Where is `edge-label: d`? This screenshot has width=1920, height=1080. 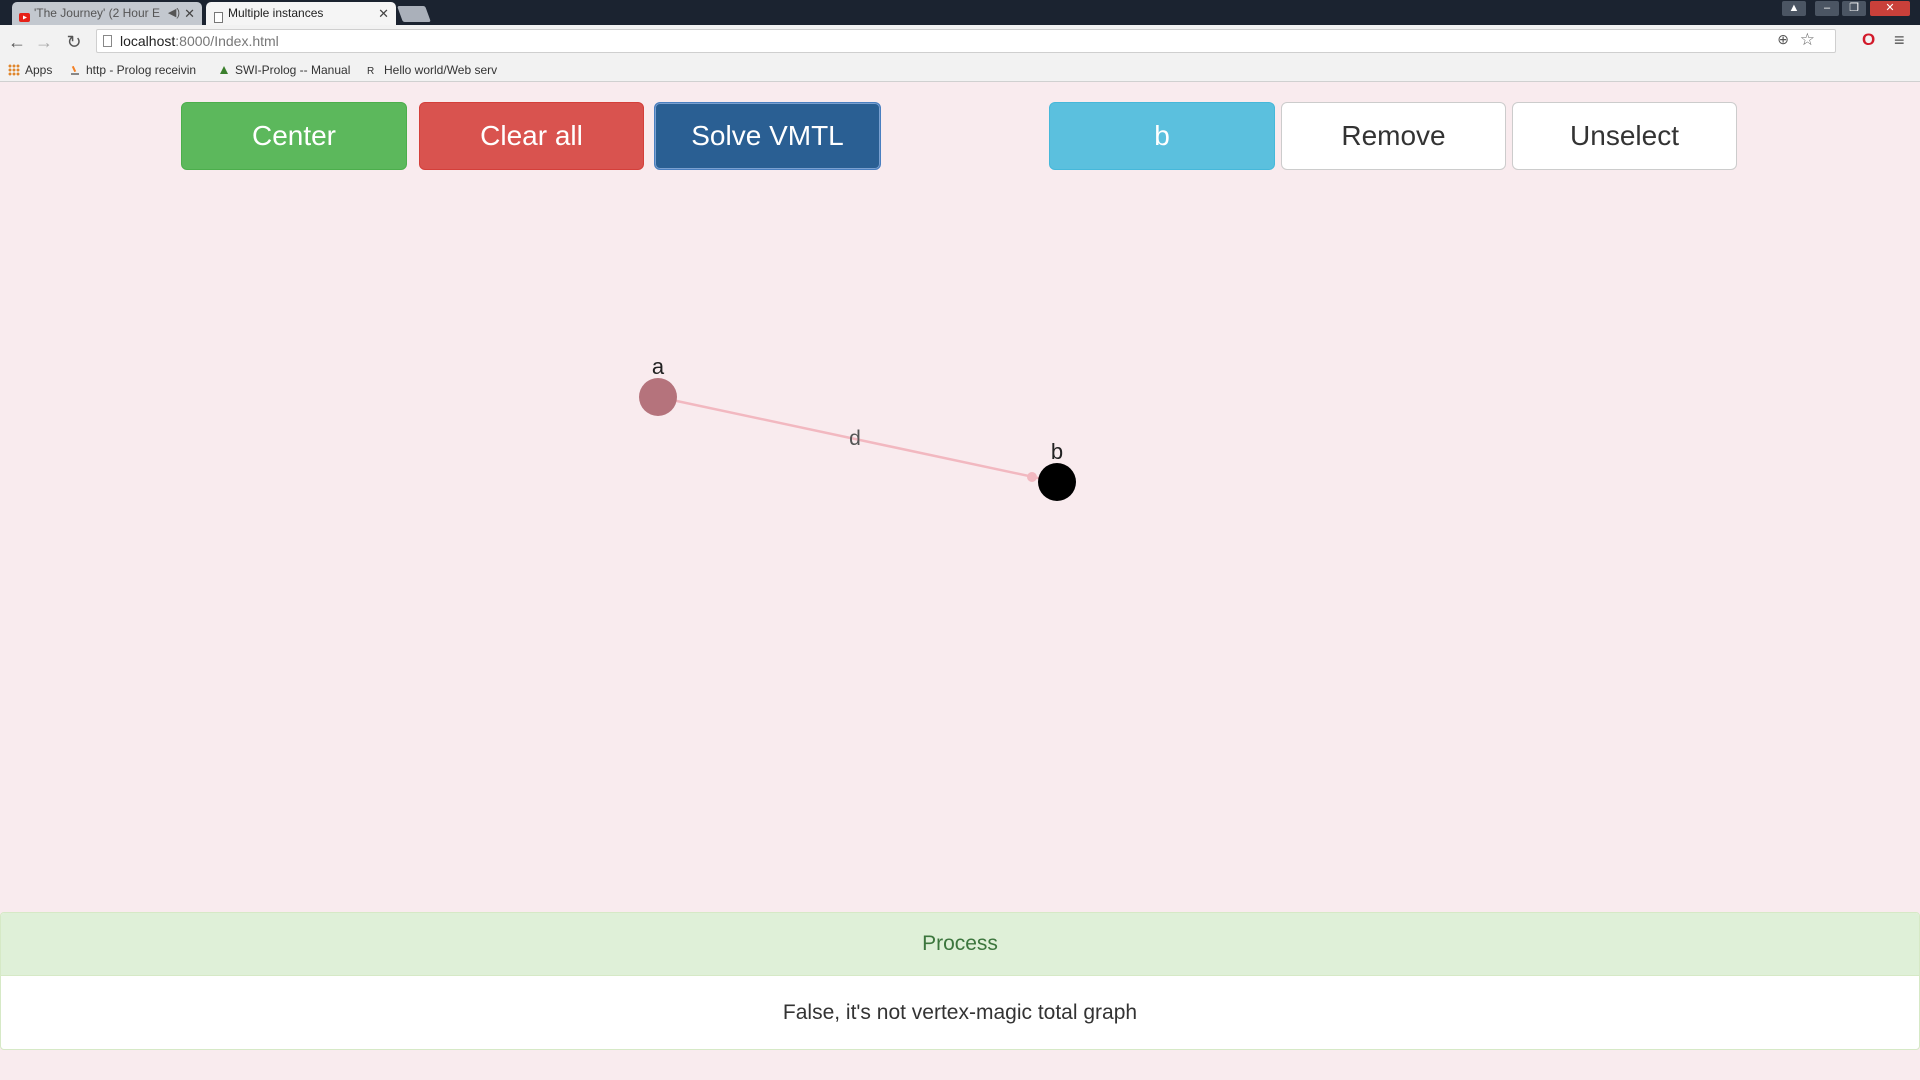 edge-label: d is located at coordinates (855, 438).